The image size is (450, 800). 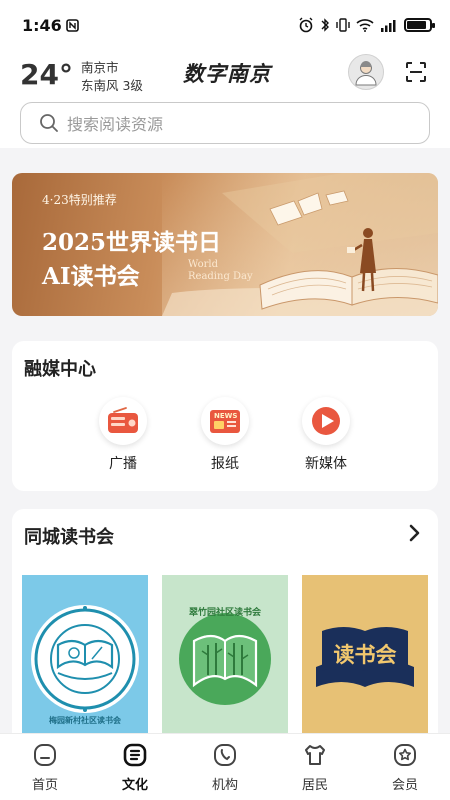 I want to click on bluetooth-icon, so click(x=325, y=25).